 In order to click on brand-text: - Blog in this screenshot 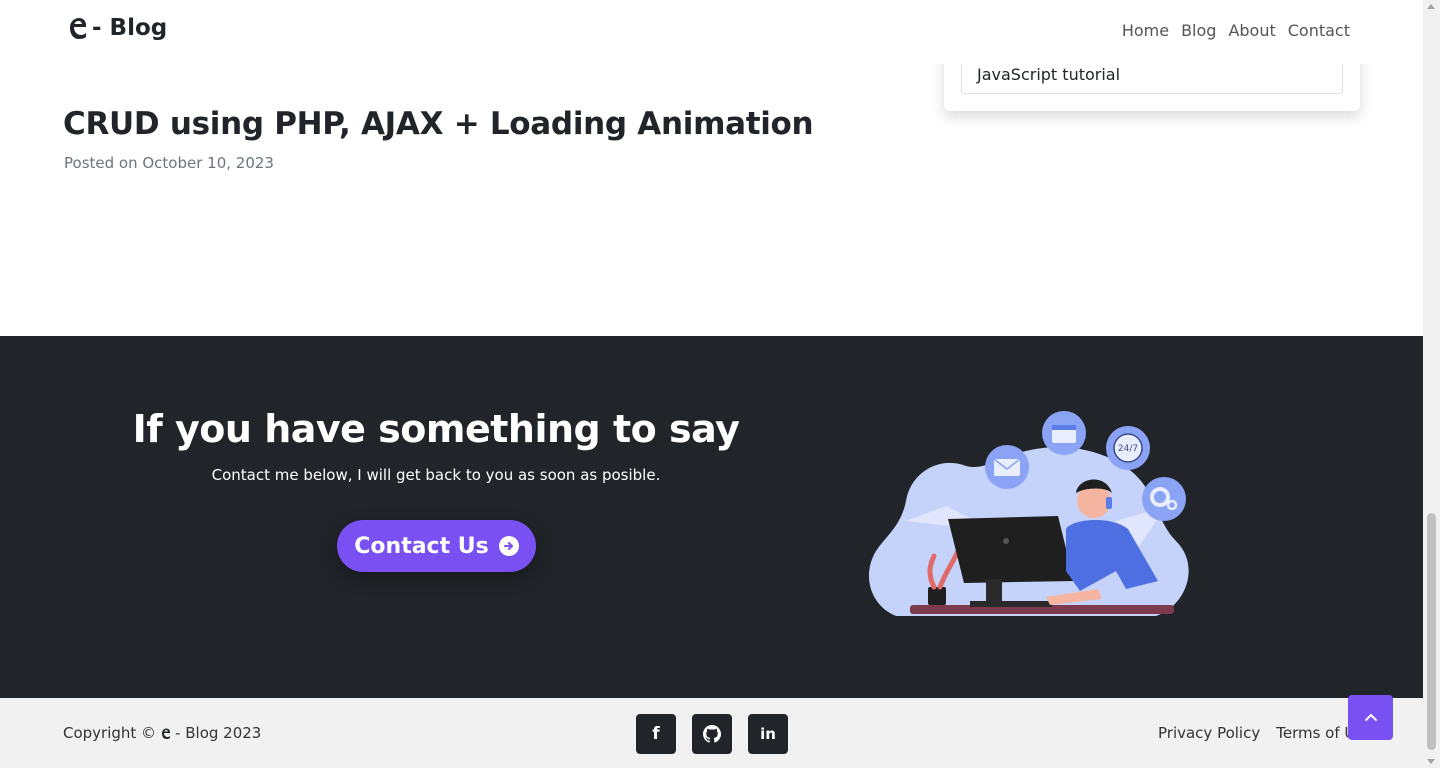, I will do `click(130, 28)`.